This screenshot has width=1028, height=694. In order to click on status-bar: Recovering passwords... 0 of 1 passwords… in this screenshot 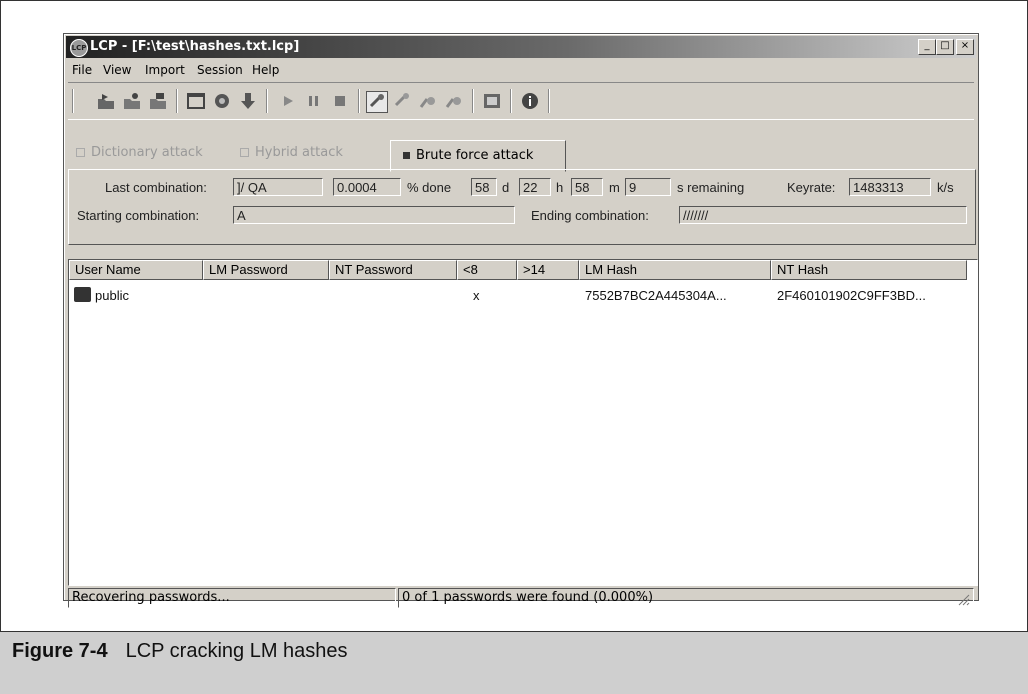, I will do `click(521, 598)`.